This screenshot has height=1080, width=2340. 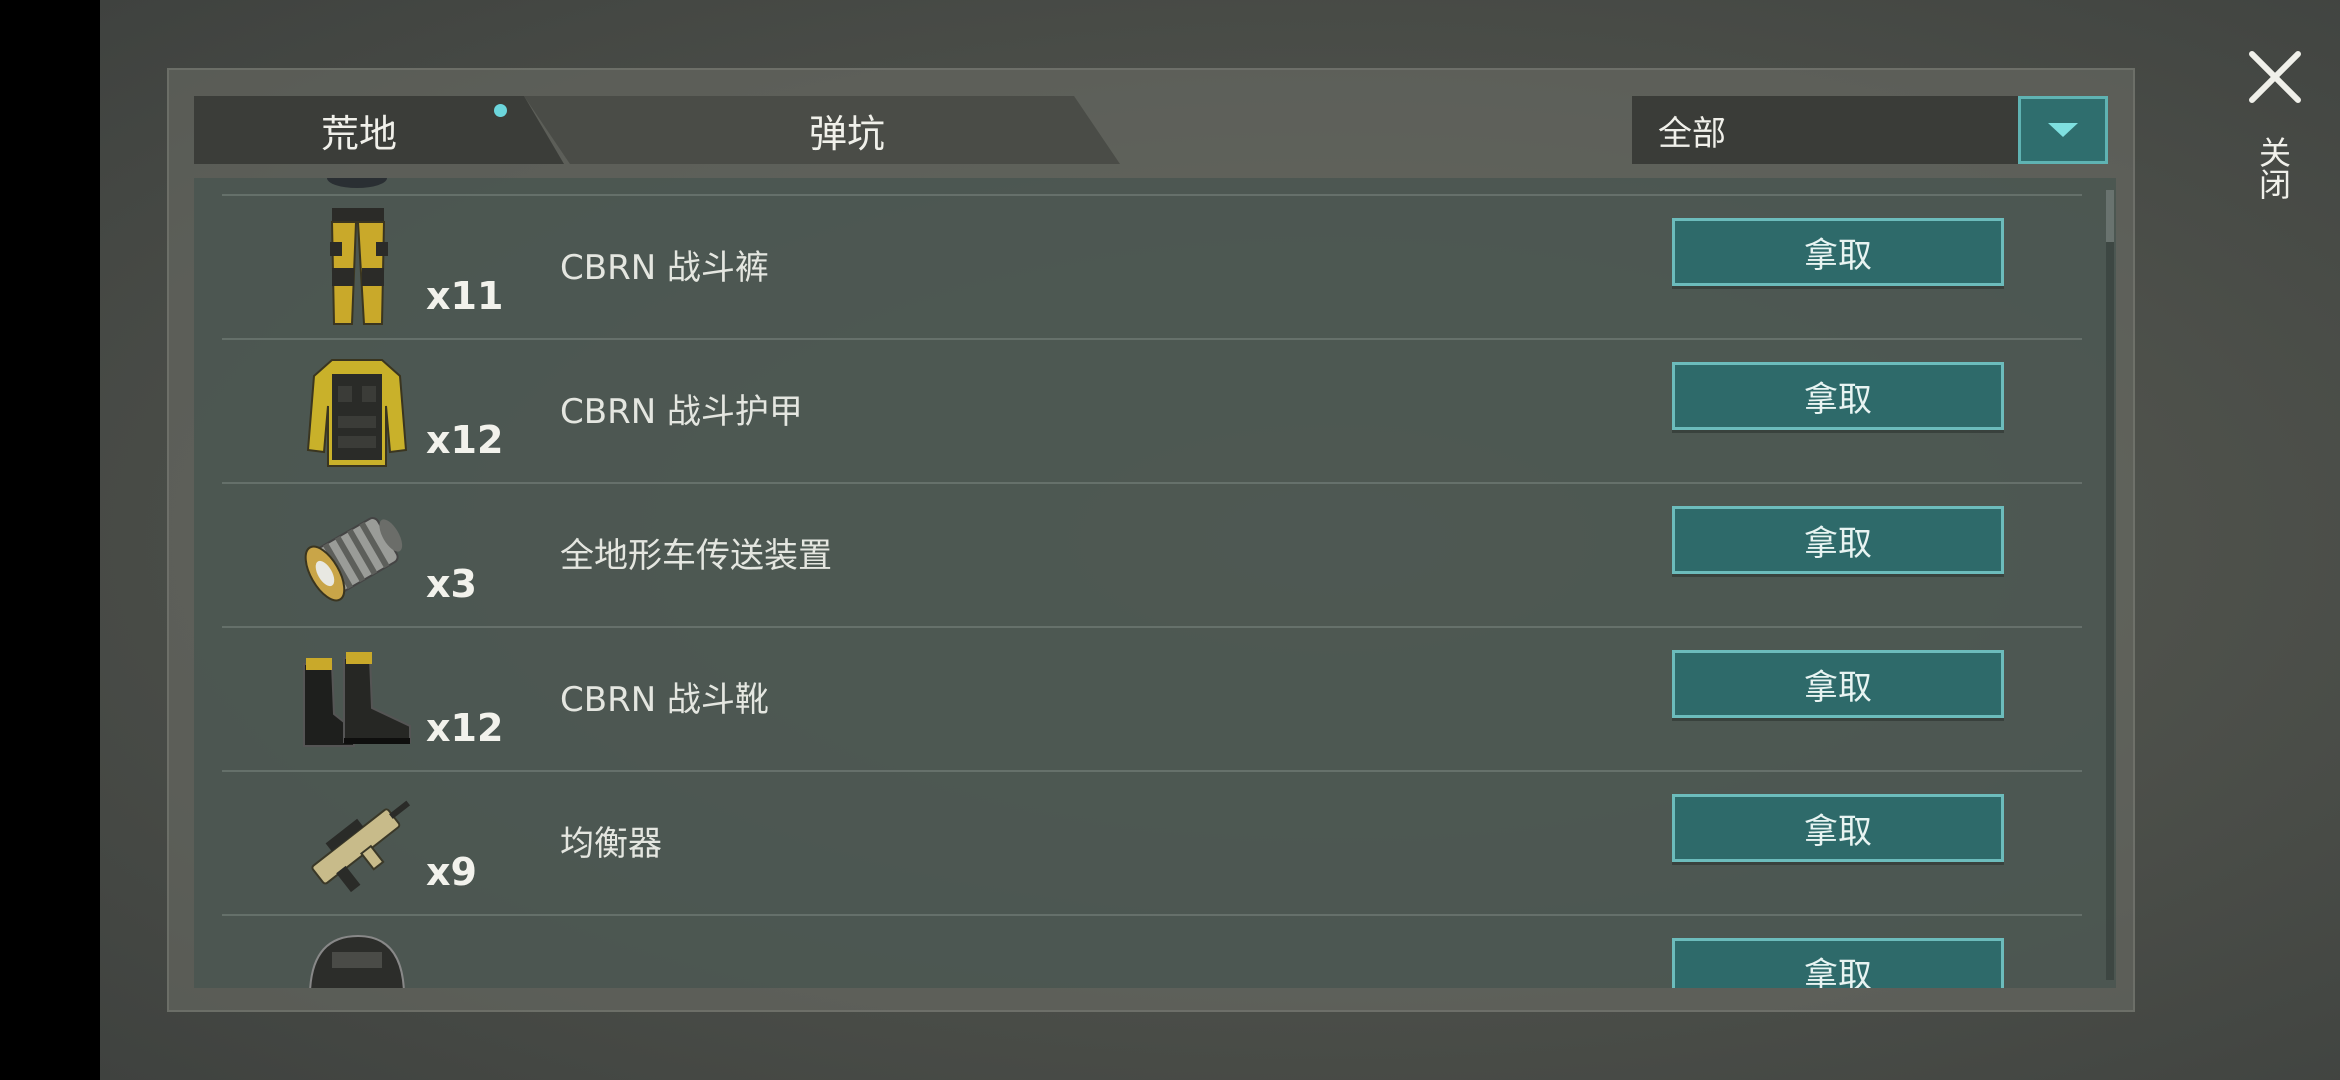 What do you see at coordinates (1152, 844) in the screenshot?
I see `list-item: x9 均衡器 拿取` at bounding box center [1152, 844].